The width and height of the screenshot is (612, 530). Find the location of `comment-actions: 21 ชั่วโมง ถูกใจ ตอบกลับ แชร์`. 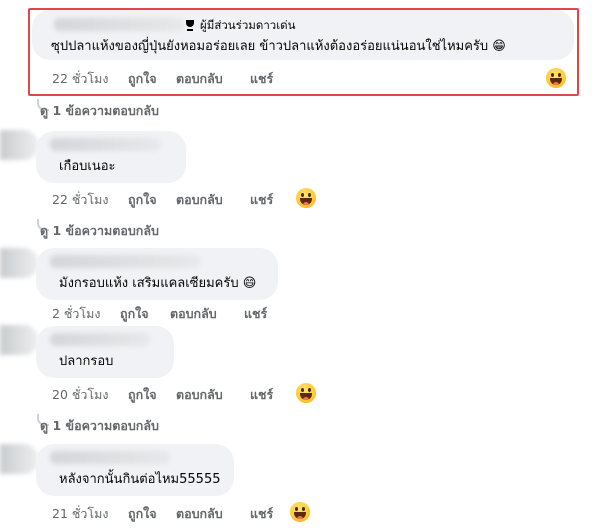

comment-actions: 21 ชั่วโมง ถูกใจ ตอบกลับ แชร์ is located at coordinates (182, 513).